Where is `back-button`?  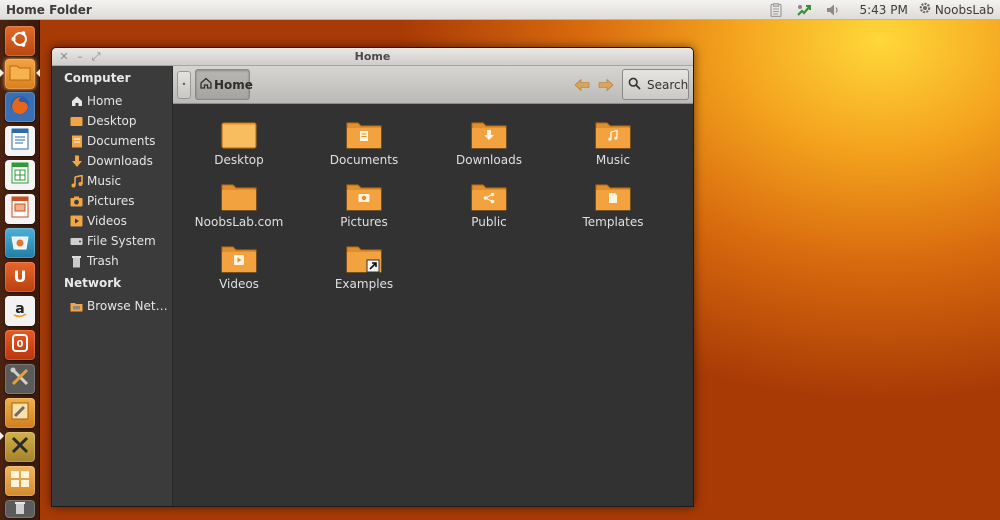 back-button is located at coordinates (582, 85).